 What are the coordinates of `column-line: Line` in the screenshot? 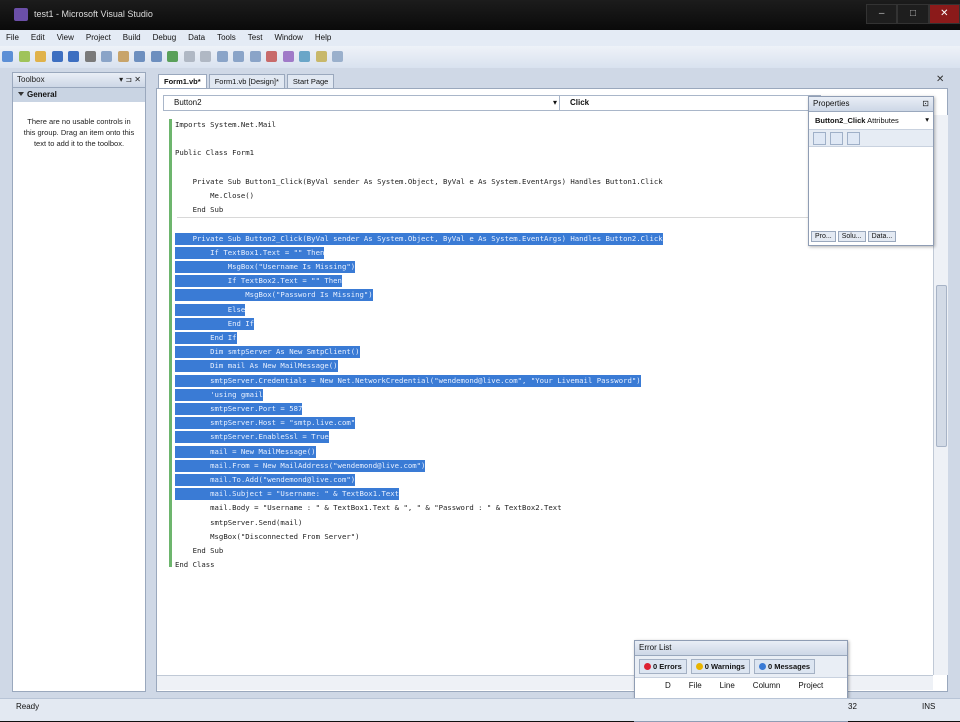 It's located at (727, 685).